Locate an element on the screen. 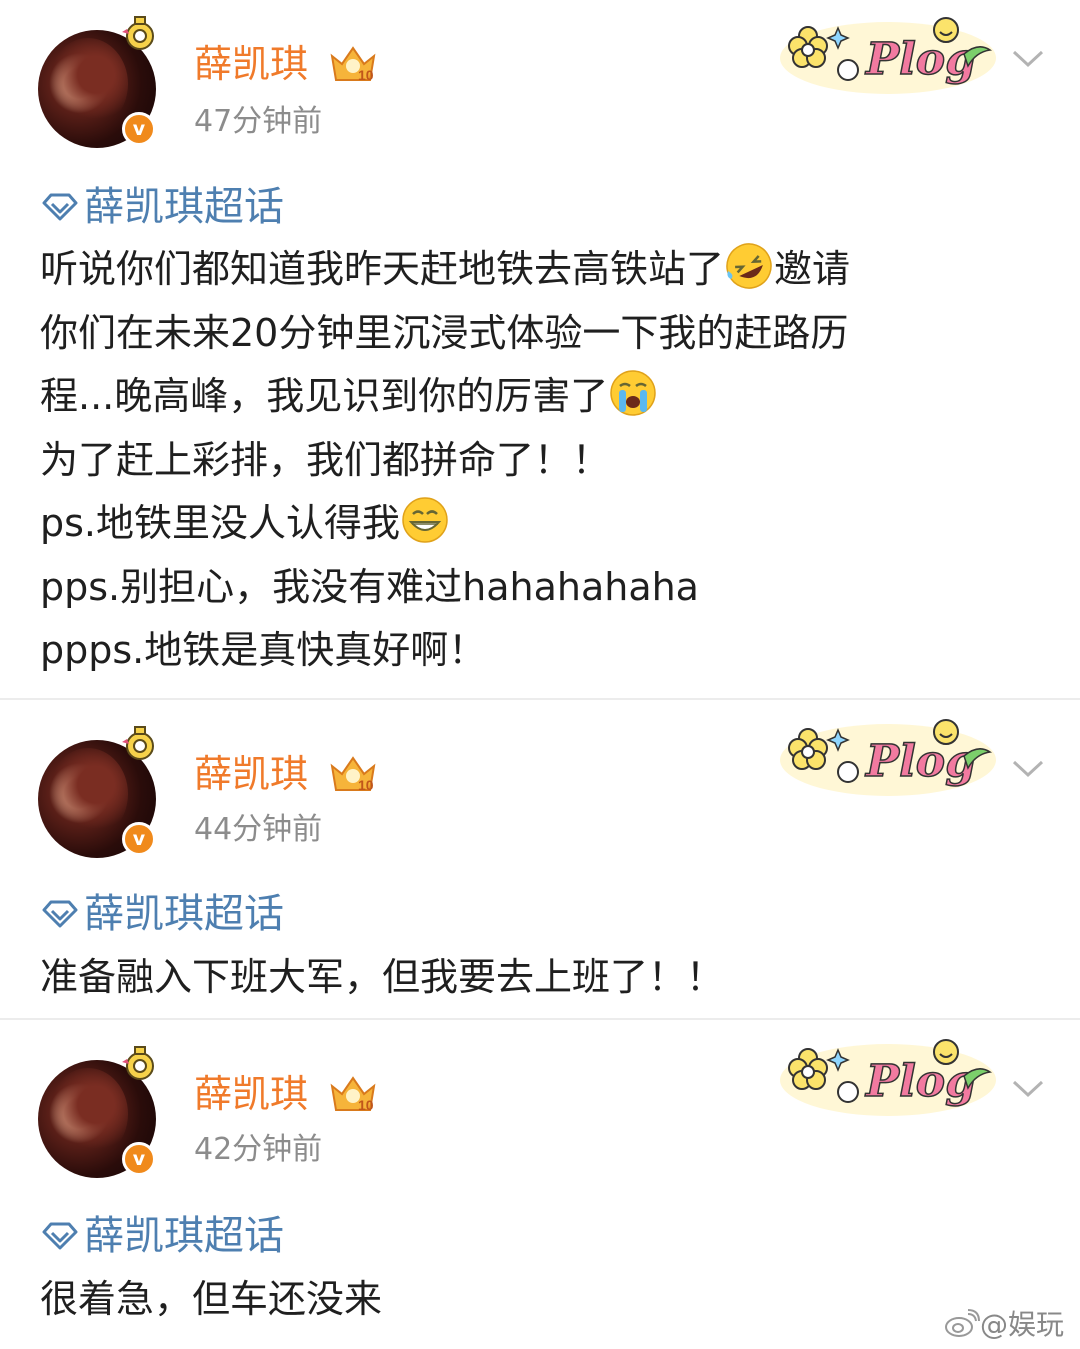 This screenshot has width=1080, height=1349. post-text-line: 准备融入下班大军，但我要去上班了！！ is located at coordinates (382, 977).